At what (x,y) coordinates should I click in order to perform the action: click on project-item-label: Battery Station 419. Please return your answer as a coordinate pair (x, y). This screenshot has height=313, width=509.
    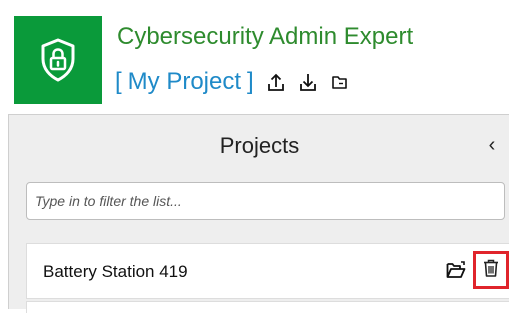
    Looking at the image, I should click on (115, 271).